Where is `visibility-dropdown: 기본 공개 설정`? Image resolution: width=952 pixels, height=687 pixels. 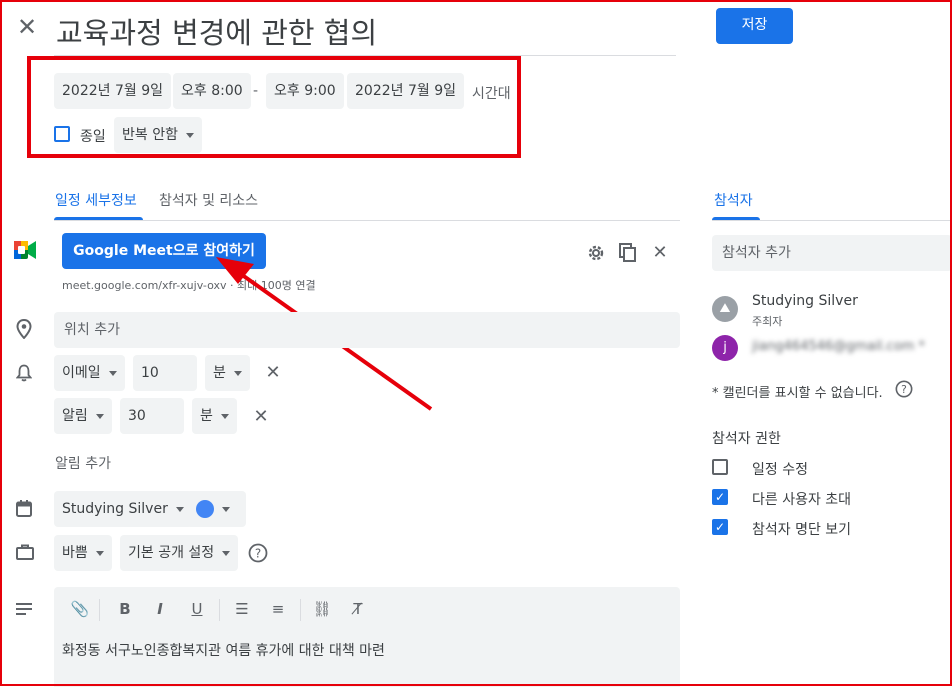 visibility-dropdown: 기본 공개 설정 is located at coordinates (179, 553).